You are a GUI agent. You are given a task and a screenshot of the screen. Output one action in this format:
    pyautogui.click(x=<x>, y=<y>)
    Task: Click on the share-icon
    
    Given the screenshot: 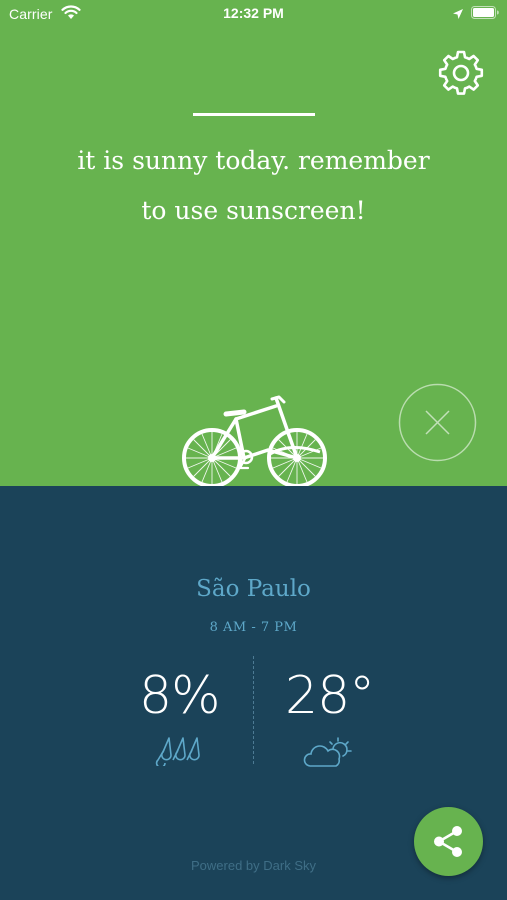 What is the action you would take?
    pyautogui.click(x=448, y=841)
    